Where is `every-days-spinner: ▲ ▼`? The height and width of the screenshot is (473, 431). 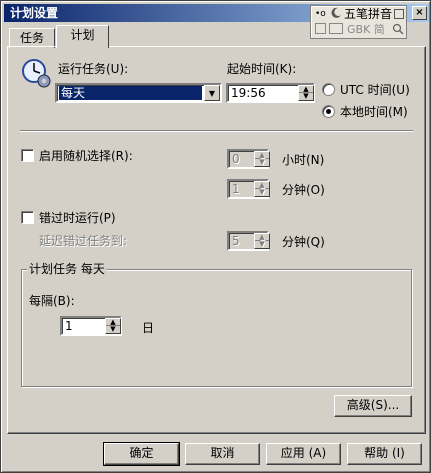 every-days-spinner: ▲ ▼ is located at coordinates (113, 326).